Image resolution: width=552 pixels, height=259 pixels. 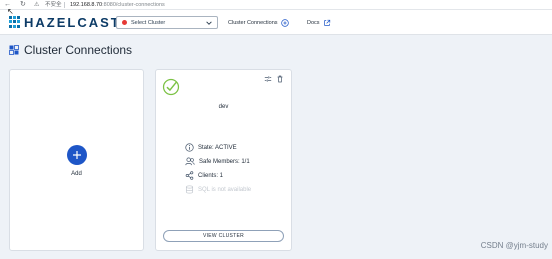 What do you see at coordinates (86, 5) in the screenshot?
I see `url-host: 192.168.8.70` at bounding box center [86, 5].